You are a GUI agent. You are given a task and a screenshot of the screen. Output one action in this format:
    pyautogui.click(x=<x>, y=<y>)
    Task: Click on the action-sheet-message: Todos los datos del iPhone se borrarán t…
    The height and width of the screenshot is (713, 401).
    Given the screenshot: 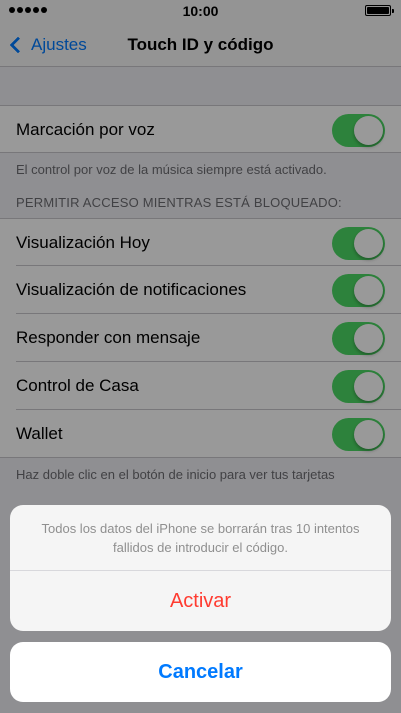 What is the action you would take?
    pyautogui.click(x=200, y=538)
    